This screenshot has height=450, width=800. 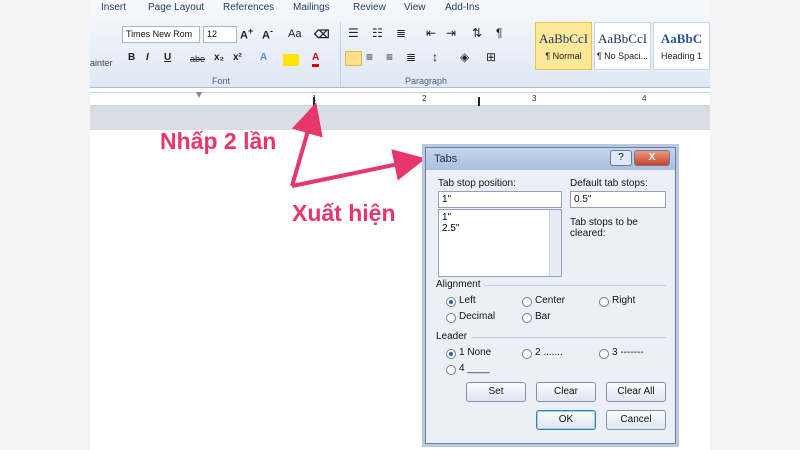 I want to click on list-scrollbar, so click(x=555, y=243).